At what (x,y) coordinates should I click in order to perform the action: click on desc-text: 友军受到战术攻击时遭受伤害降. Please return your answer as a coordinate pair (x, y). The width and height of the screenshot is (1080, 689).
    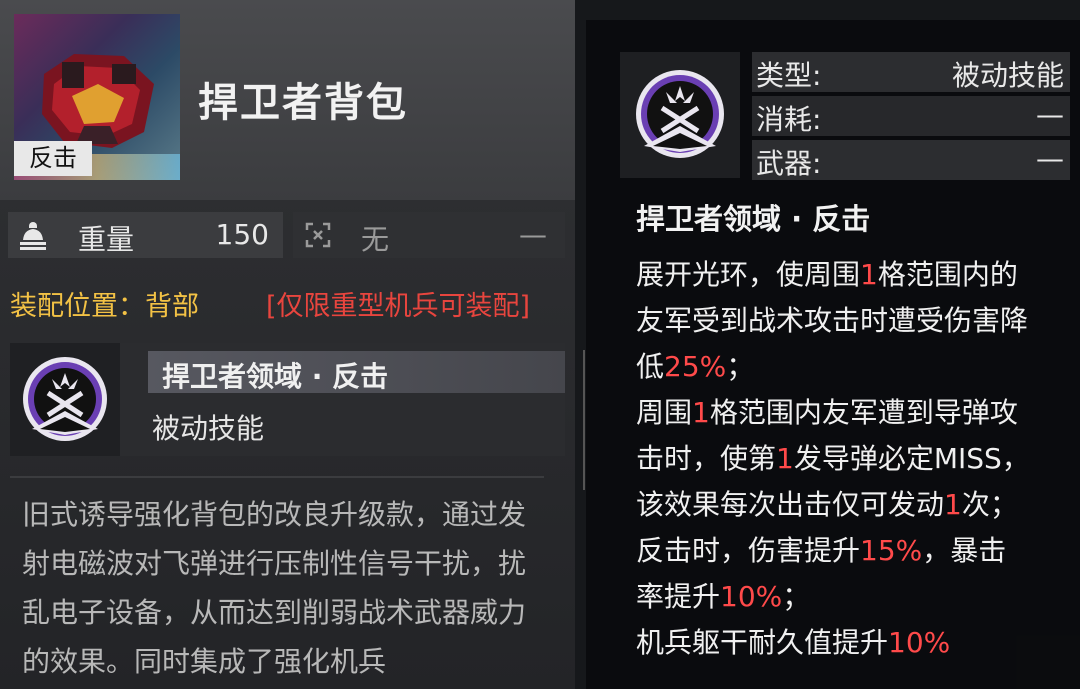
    Looking at the image, I should click on (832, 320).